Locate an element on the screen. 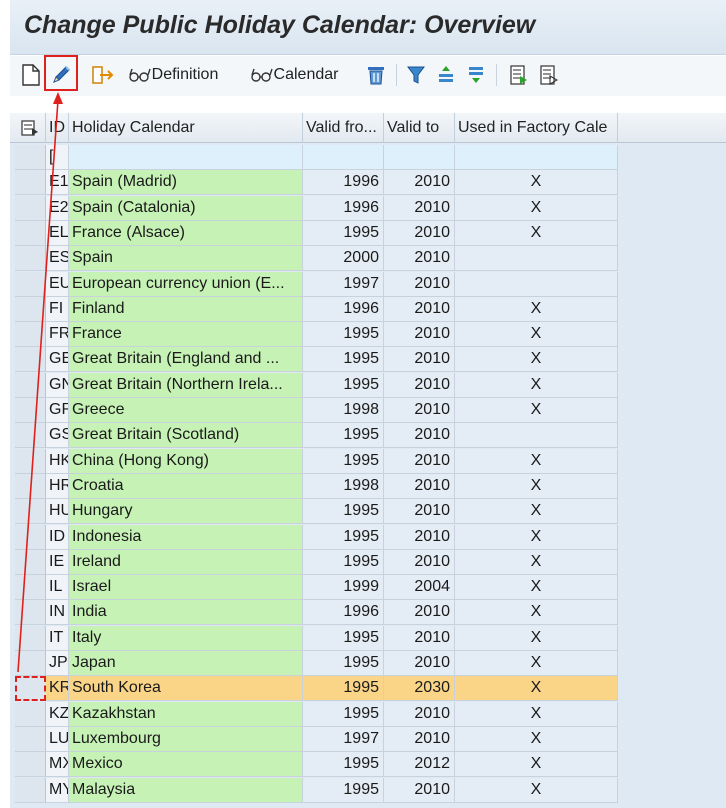  table-row: EUEuropean currency union (E...19972010 is located at coordinates (314, 284).